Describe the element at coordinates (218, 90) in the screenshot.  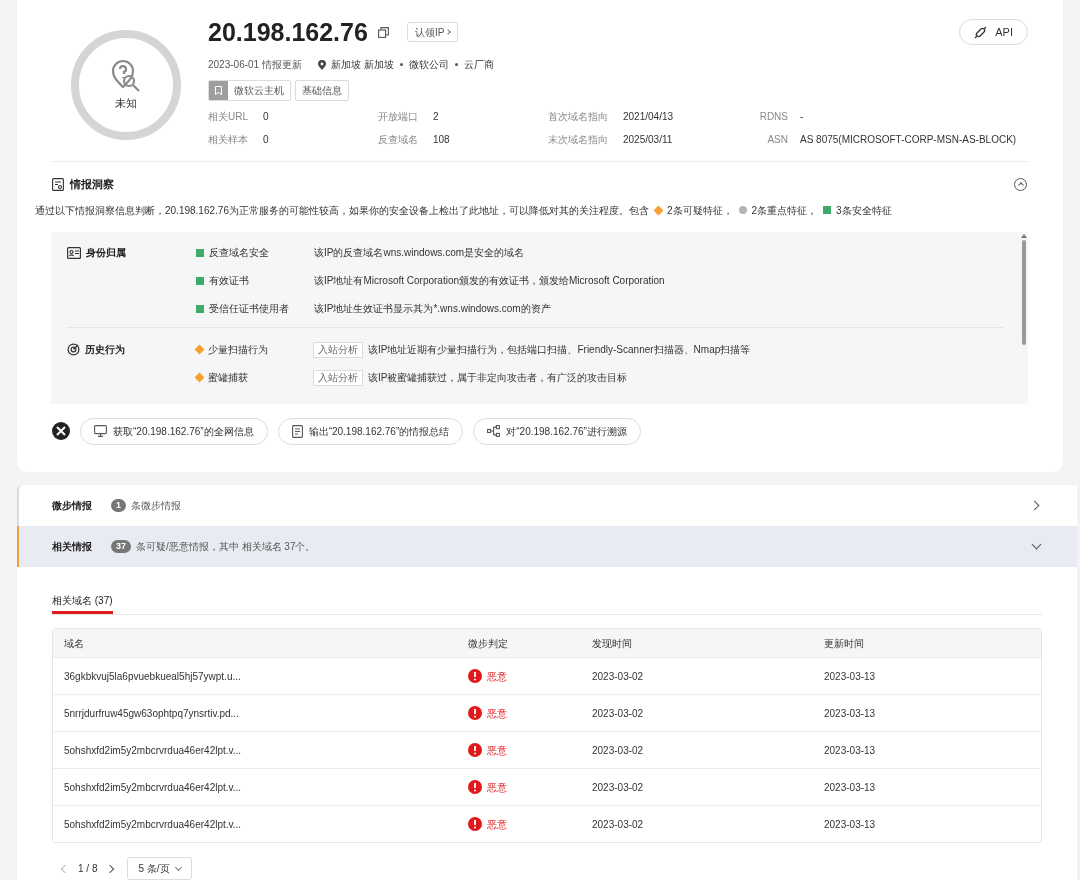
I see `bookmark-icon` at that location.